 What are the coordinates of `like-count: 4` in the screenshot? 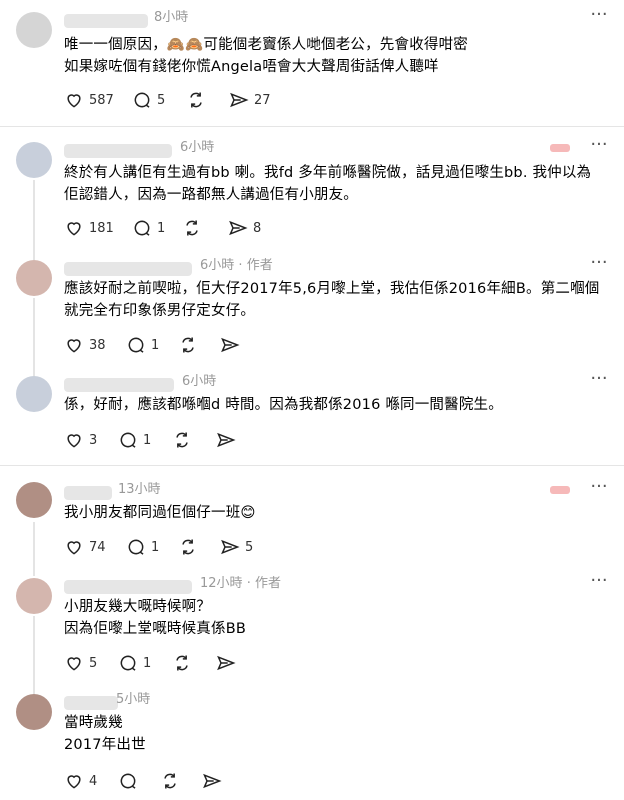 It's located at (93, 781).